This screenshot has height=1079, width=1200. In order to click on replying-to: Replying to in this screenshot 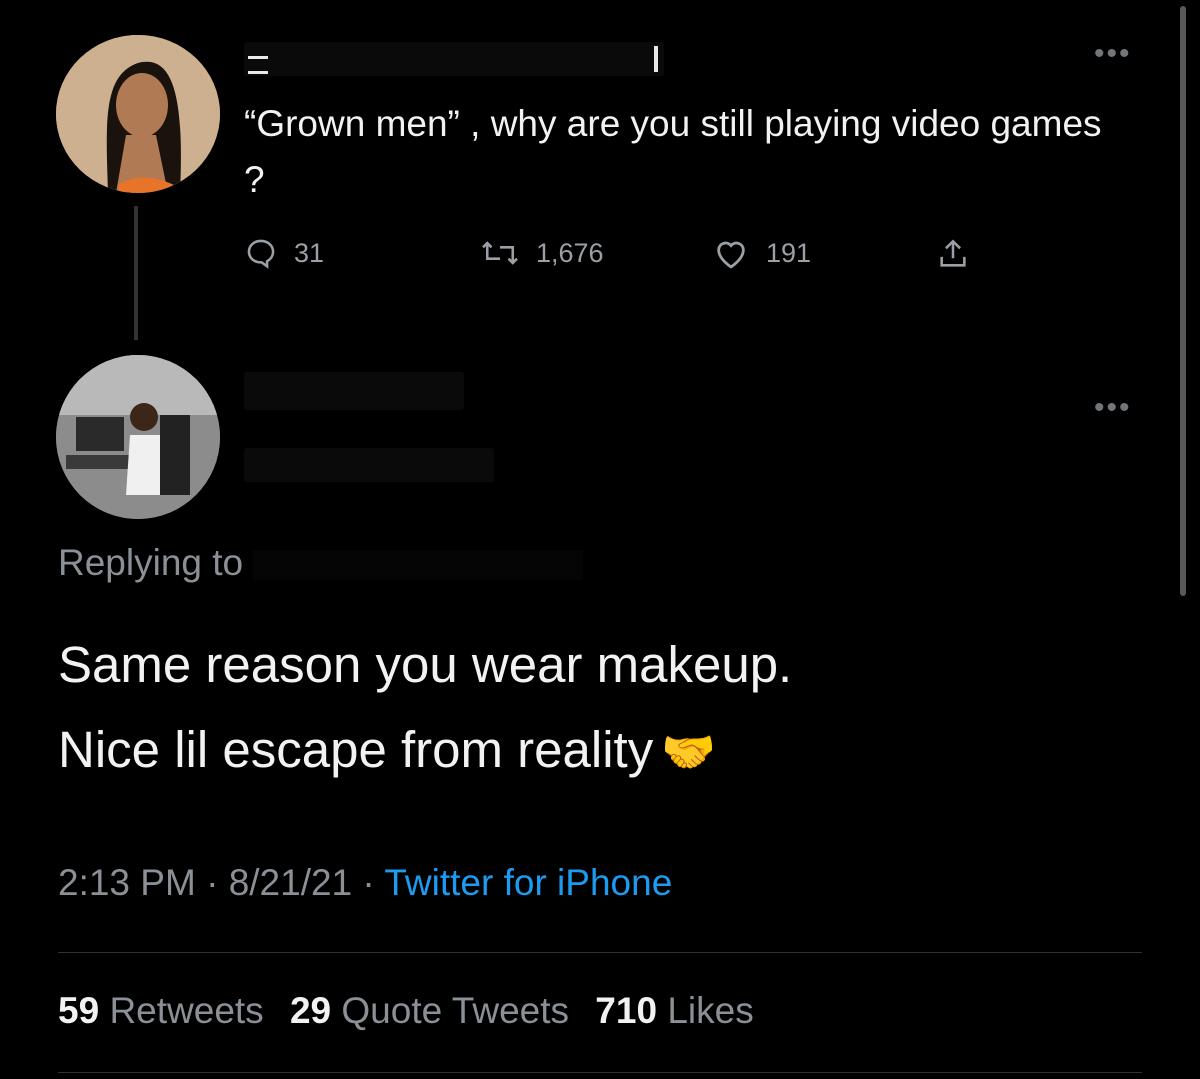, I will do `click(321, 563)`.